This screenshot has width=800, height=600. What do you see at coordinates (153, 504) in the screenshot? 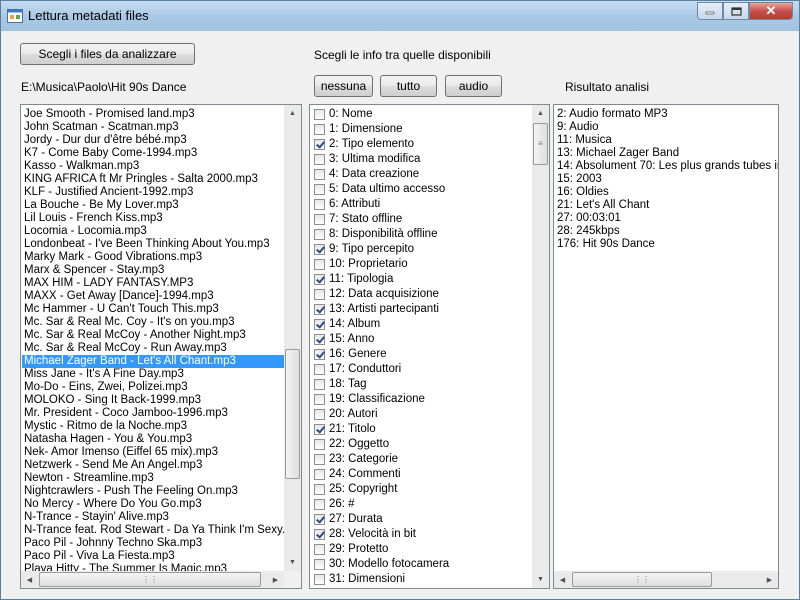
I see `file-list-item: No Mercy - Where Do You Go.mp3` at bounding box center [153, 504].